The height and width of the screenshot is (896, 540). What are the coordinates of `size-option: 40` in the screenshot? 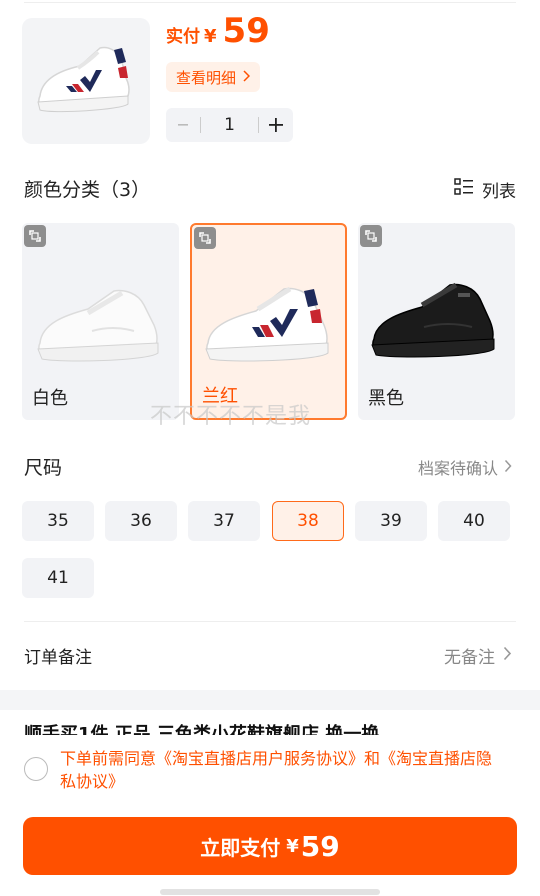 It's located at (474, 521).